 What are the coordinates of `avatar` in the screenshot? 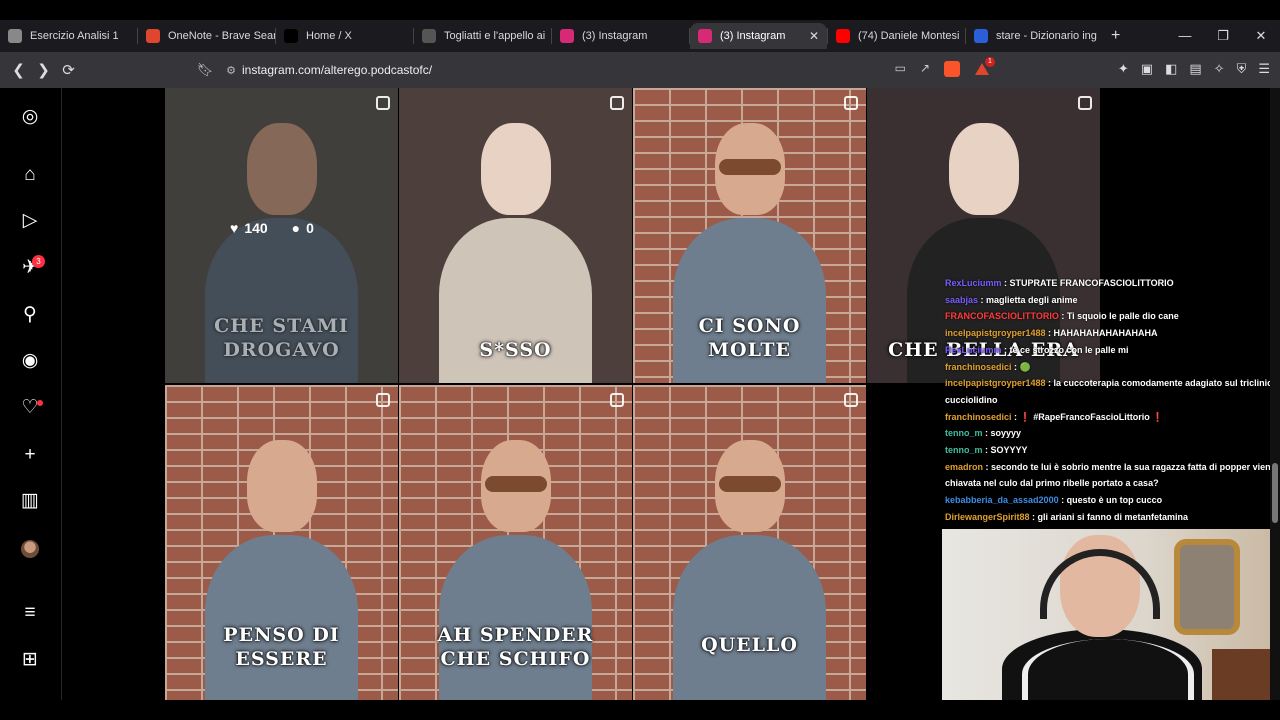 It's located at (30, 549).